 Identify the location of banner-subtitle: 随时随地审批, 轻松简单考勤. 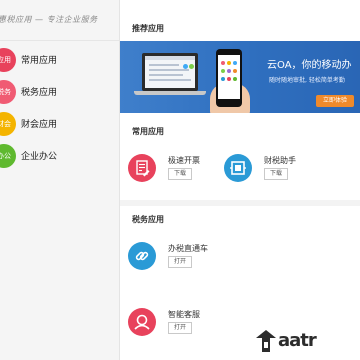
(307, 80).